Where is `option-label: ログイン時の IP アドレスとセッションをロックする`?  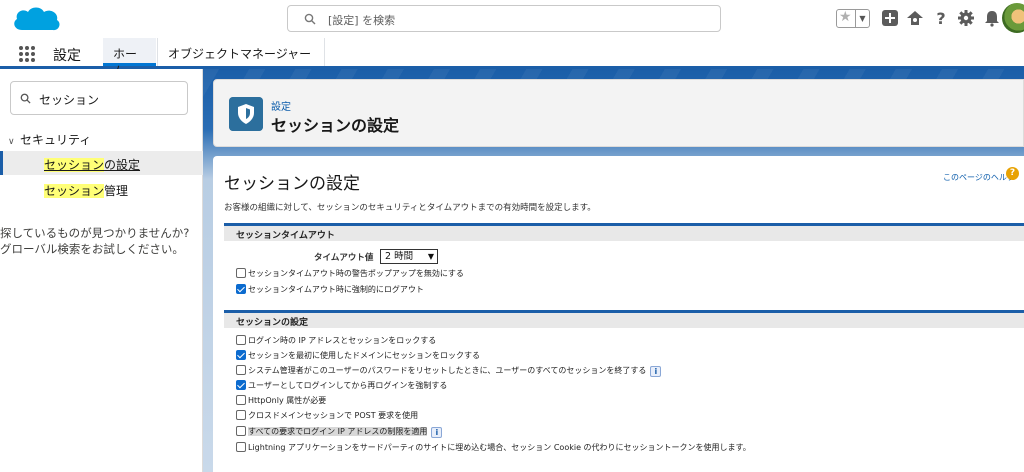
option-label: ログイン時の IP アドレスとセッションをロックする is located at coordinates (342, 340).